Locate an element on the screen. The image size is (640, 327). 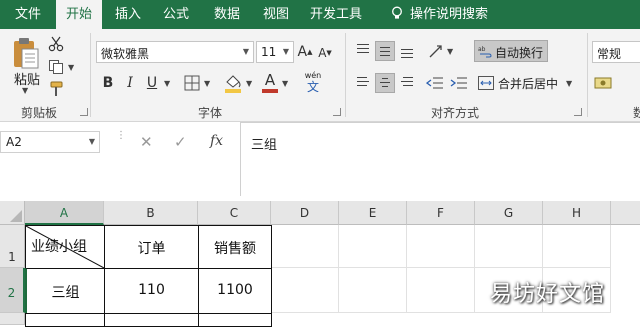
name-box: A2 ▼ is located at coordinates (50, 142).